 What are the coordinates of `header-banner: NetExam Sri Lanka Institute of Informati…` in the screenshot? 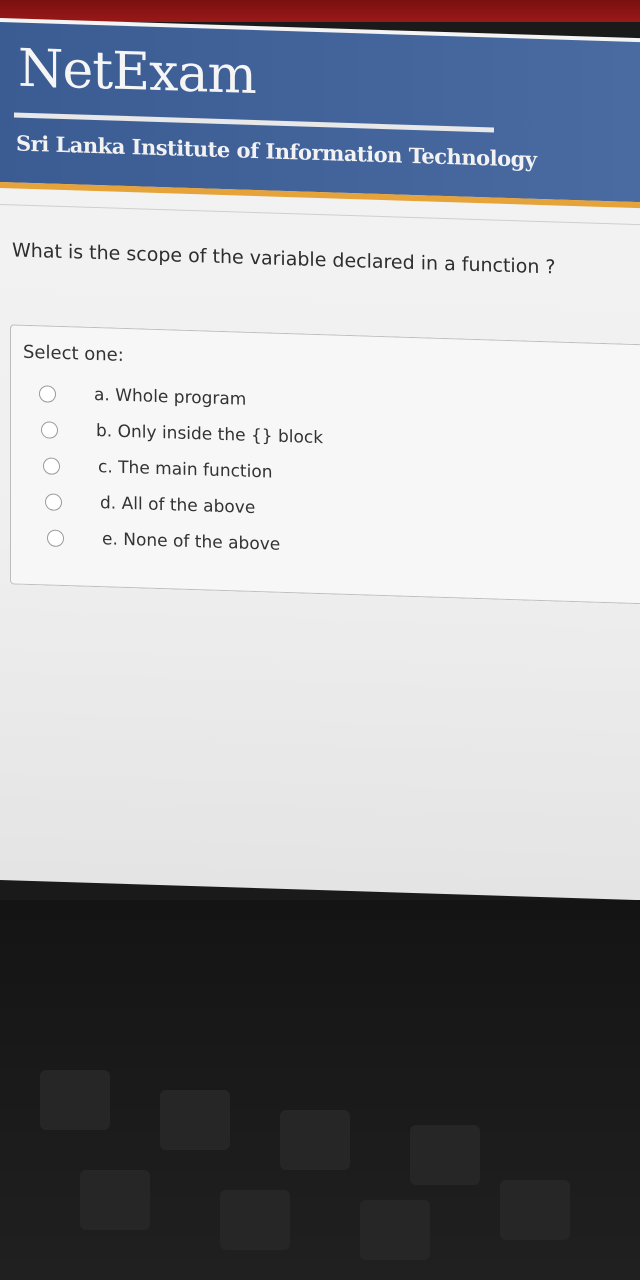 It's located at (320, 112).